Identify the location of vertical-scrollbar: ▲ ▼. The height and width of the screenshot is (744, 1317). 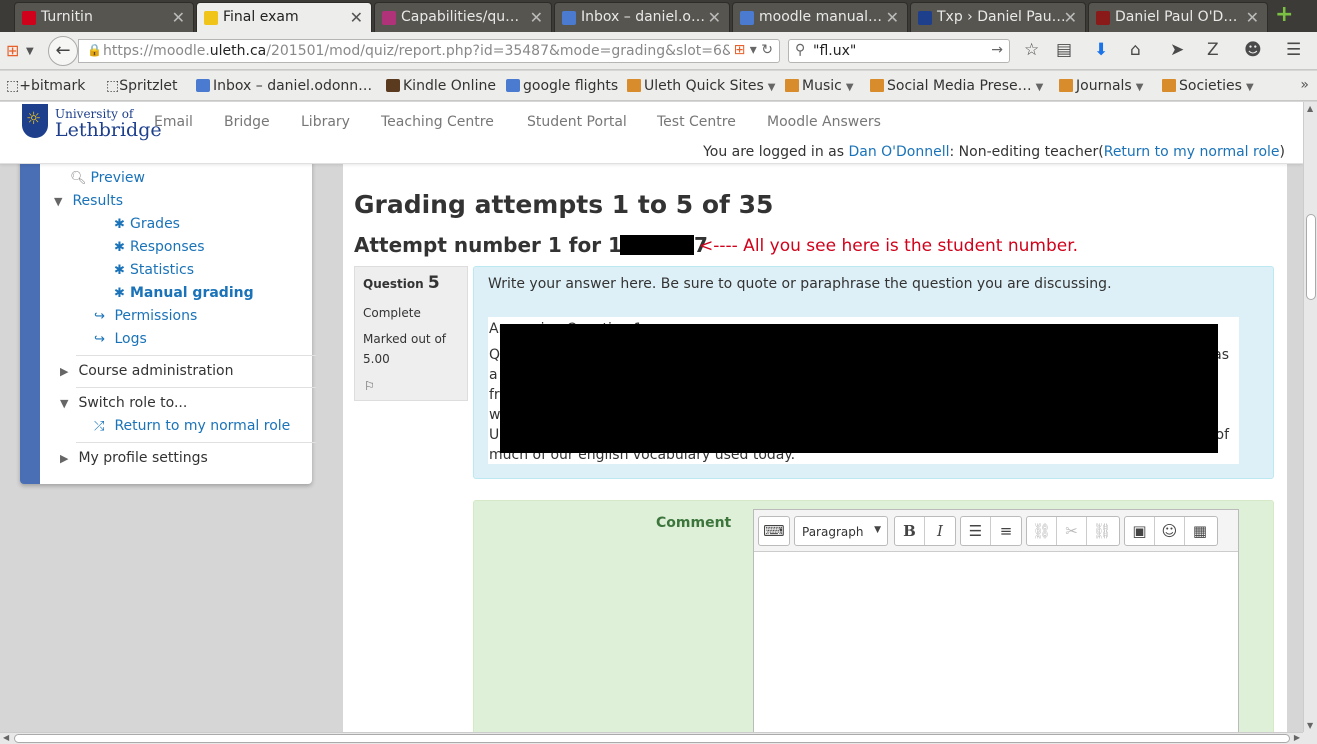
(1310, 417).